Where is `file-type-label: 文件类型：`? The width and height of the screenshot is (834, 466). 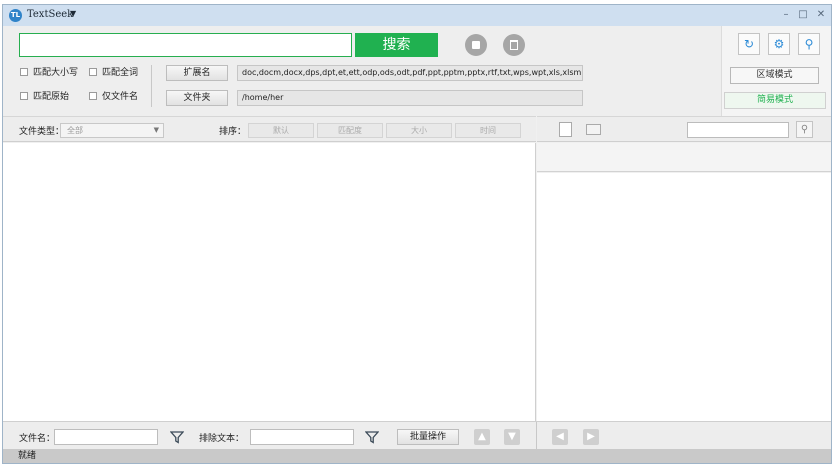
file-type-label: 文件类型： is located at coordinates (42, 132).